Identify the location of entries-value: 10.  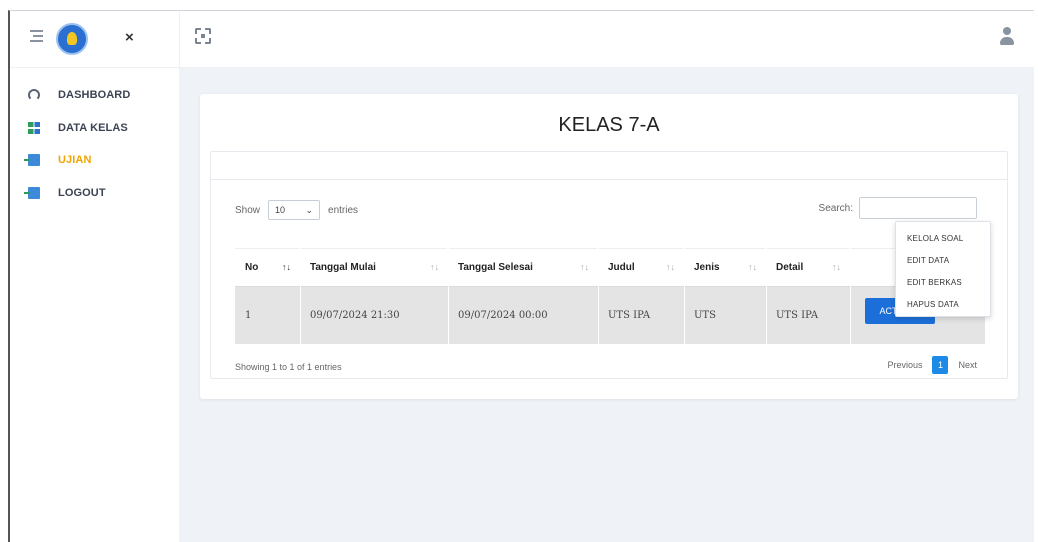
(280, 210).